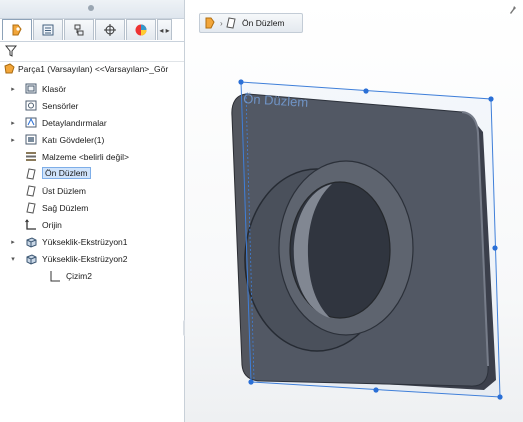 The height and width of the screenshot is (422, 523). Describe the element at coordinates (263, 23) in the screenshot. I see `breadcrumb-label: Ön Düzlem` at that location.